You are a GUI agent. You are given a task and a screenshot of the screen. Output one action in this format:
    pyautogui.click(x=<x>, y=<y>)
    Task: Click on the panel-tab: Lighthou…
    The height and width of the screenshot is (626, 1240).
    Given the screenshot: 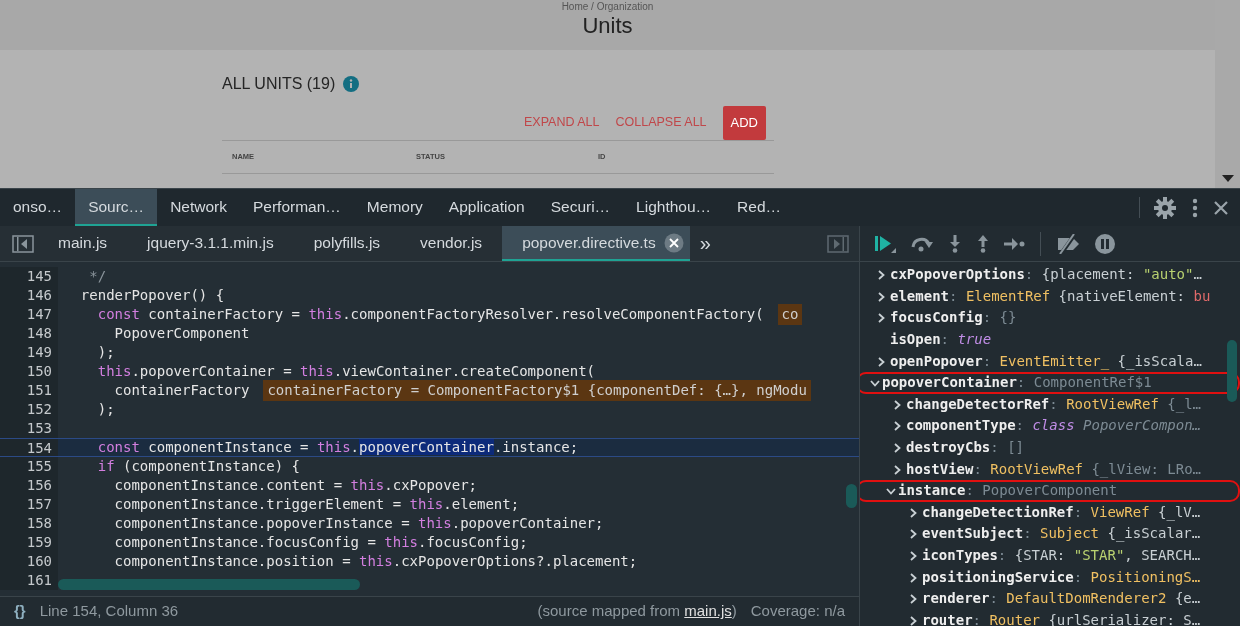 What is the action you would take?
    pyautogui.click(x=674, y=207)
    